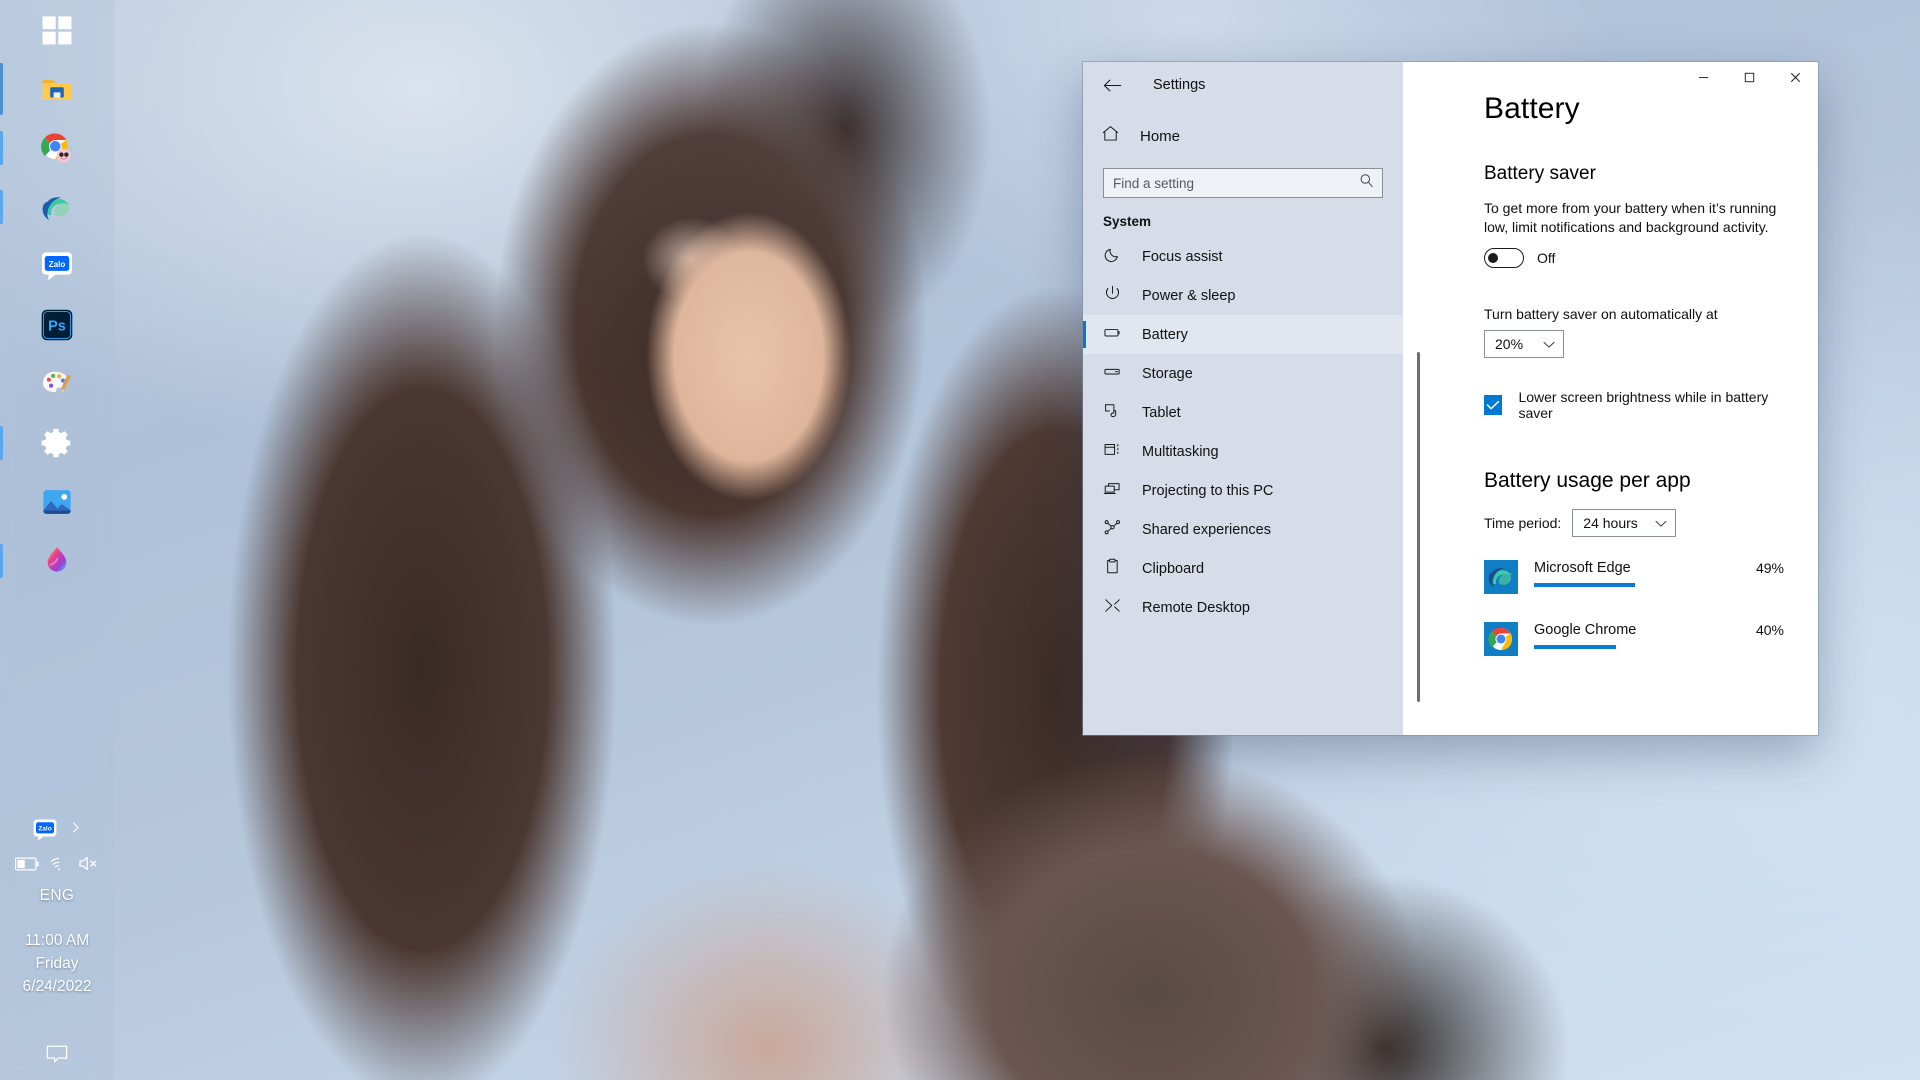  What do you see at coordinates (1661, 523) in the screenshot?
I see `chevron-down-icon` at bounding box center [1661, 523].